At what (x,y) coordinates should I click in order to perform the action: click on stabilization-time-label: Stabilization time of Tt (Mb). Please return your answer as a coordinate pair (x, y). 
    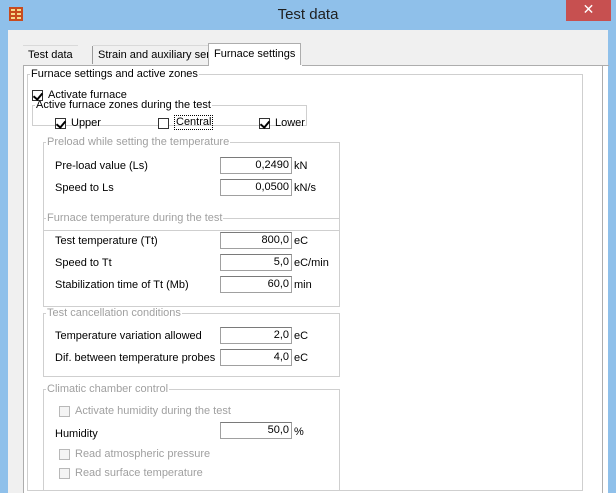
    Looking at the image, I should click on (122, 285).